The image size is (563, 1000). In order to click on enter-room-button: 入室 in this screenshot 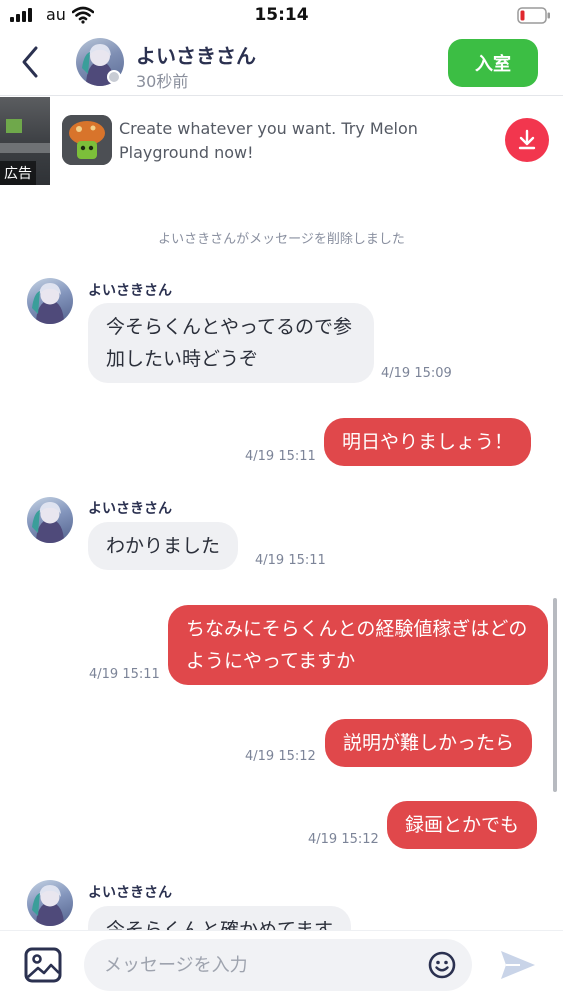, I will do `click(493, 63)`.